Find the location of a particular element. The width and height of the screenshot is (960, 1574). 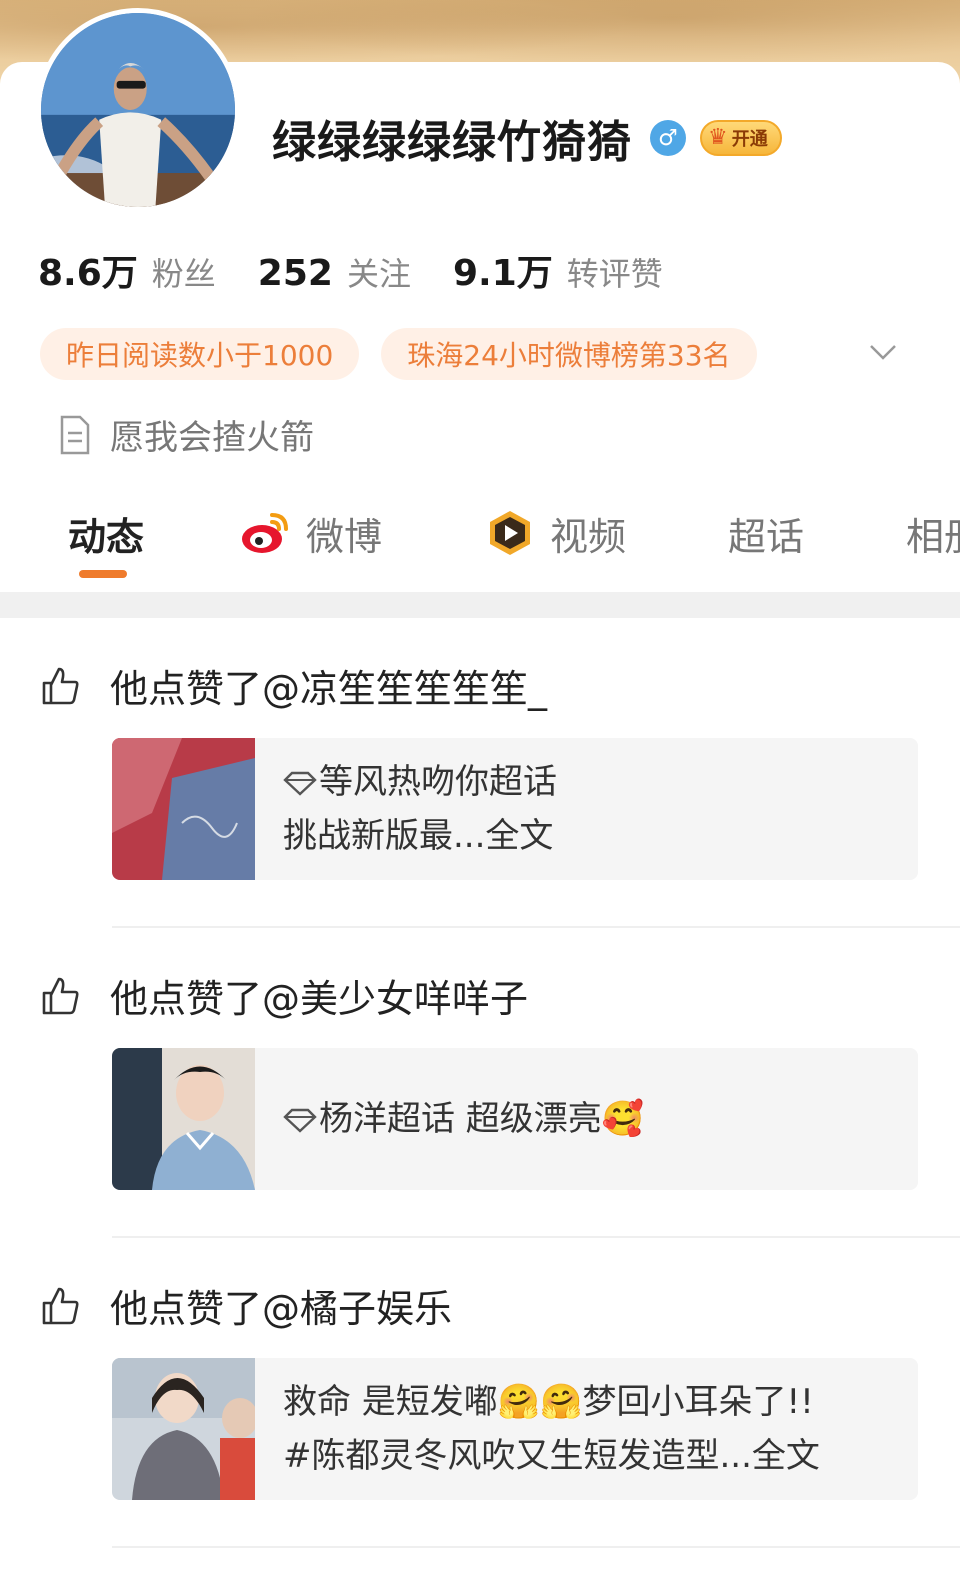

active-tab-indicator is located at coordinates (103, 574).